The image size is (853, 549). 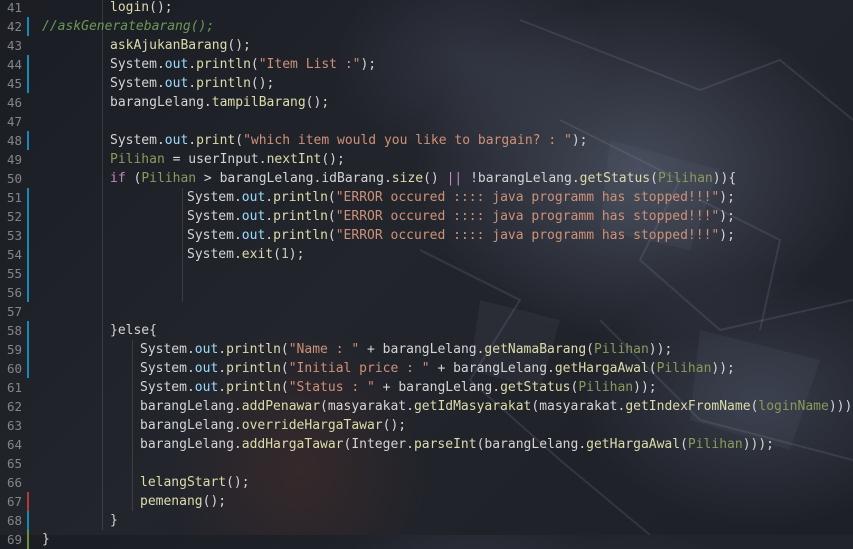 What do you see at coordinates (615, 178) in the screenshot?
I see `code-token: getStatus` at bounding box center [615, 178].